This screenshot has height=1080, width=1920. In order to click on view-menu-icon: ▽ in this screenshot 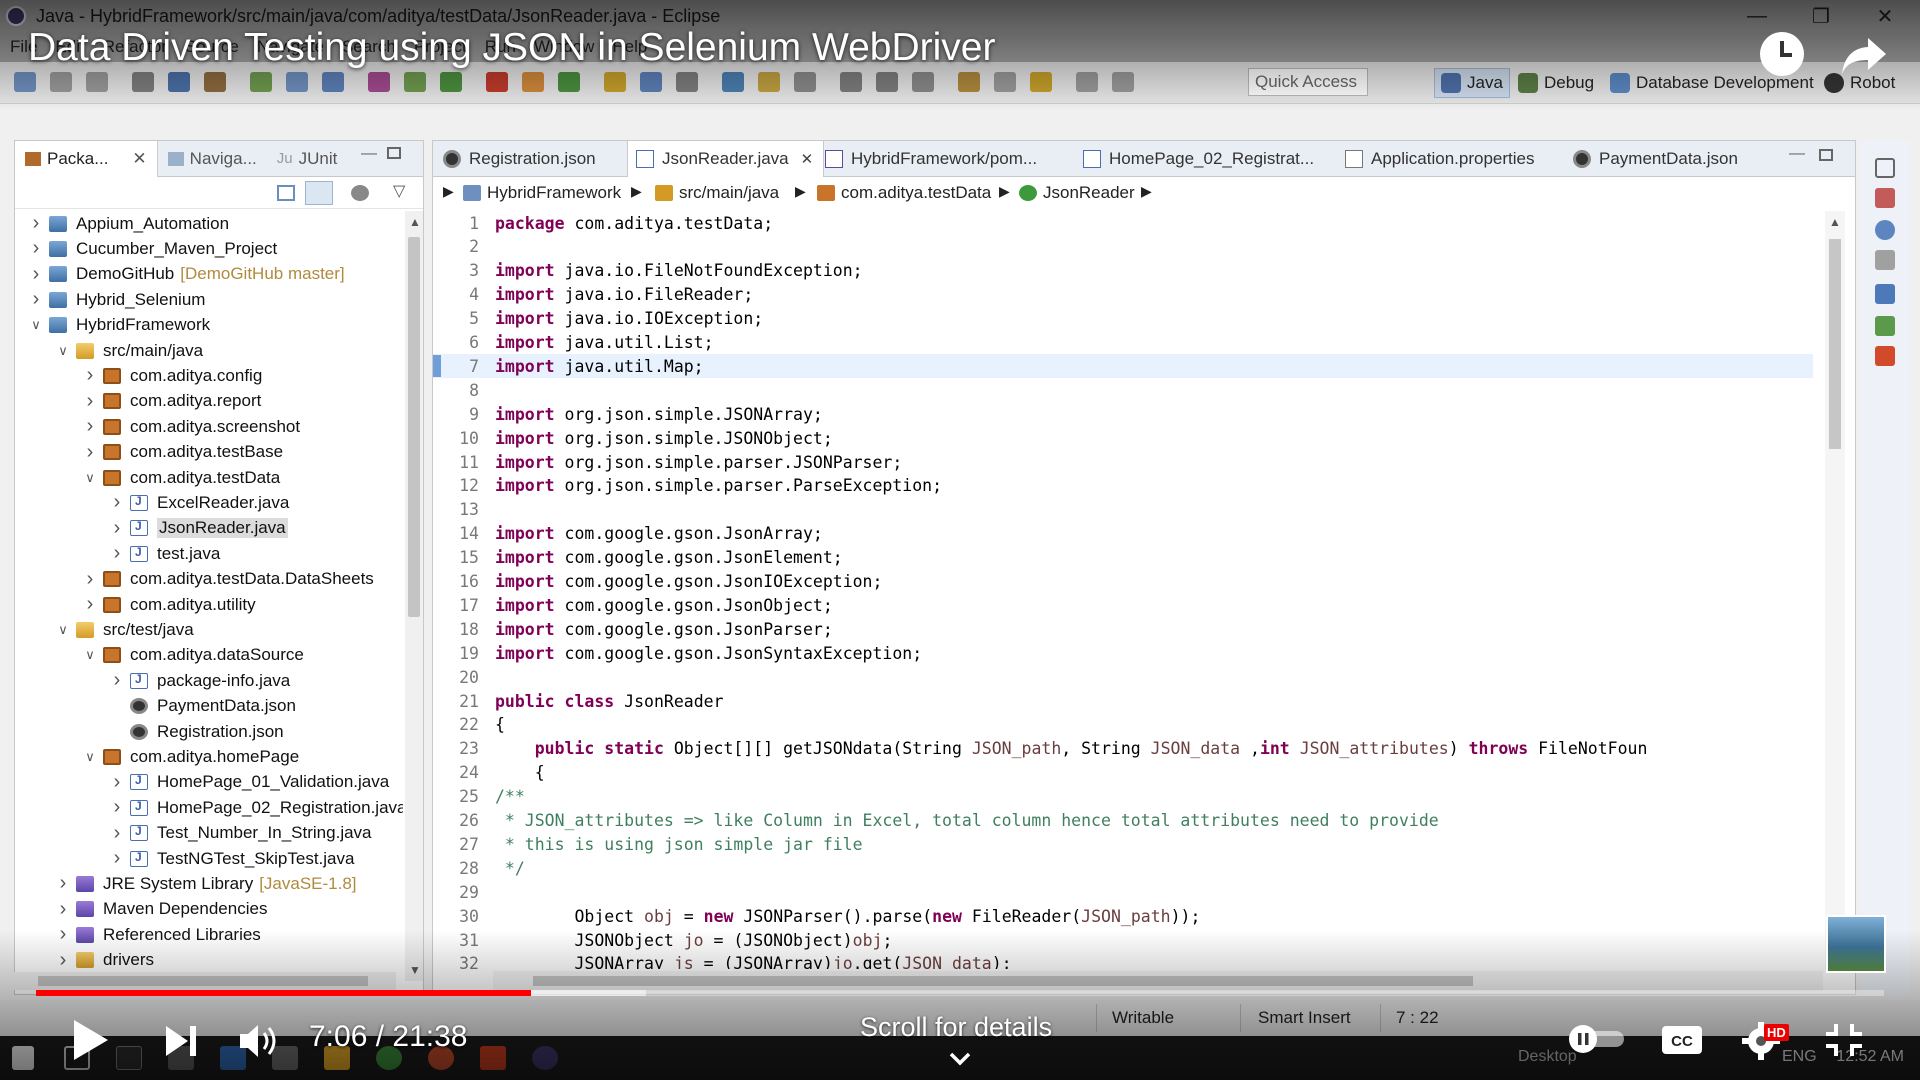, I will do `click(399, 191)`.